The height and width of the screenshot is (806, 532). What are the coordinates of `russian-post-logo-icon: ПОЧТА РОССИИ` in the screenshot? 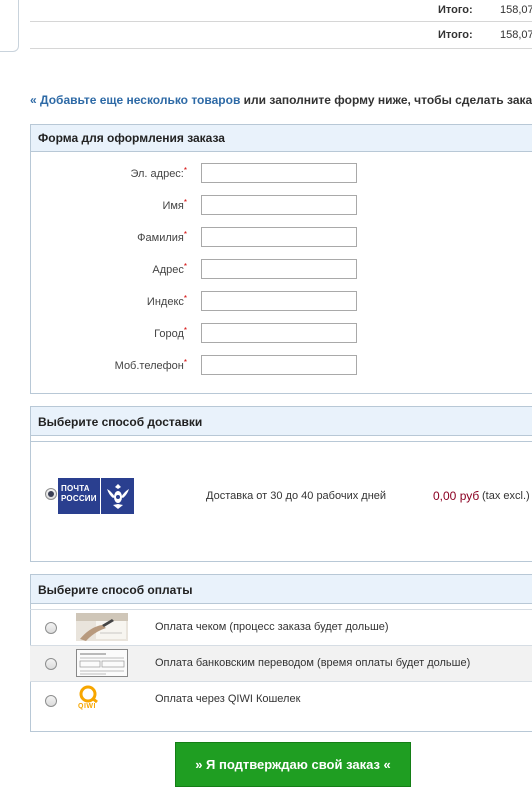 It's located at (96, 496).